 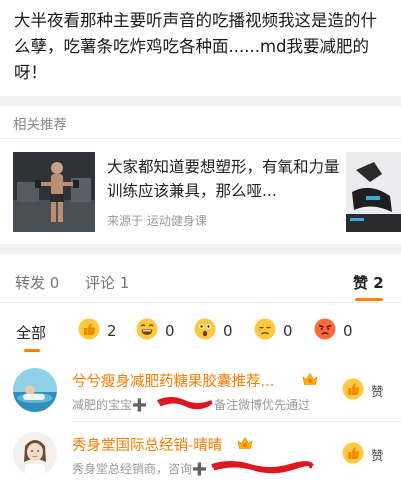 What do you see at coordinates (139, 469) in the screenshot?
I see `liker-description: 秀身堂总经销商，咨询➕` at bounding box center [139, 469].